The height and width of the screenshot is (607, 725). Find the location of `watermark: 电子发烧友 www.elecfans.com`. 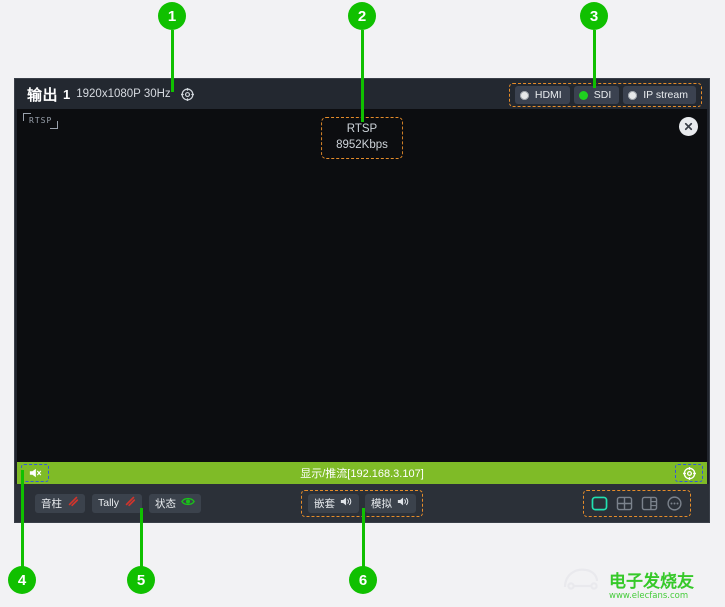

watermark: 电子发烧友 www.elecfans.com is located at coordinates (637, 583).